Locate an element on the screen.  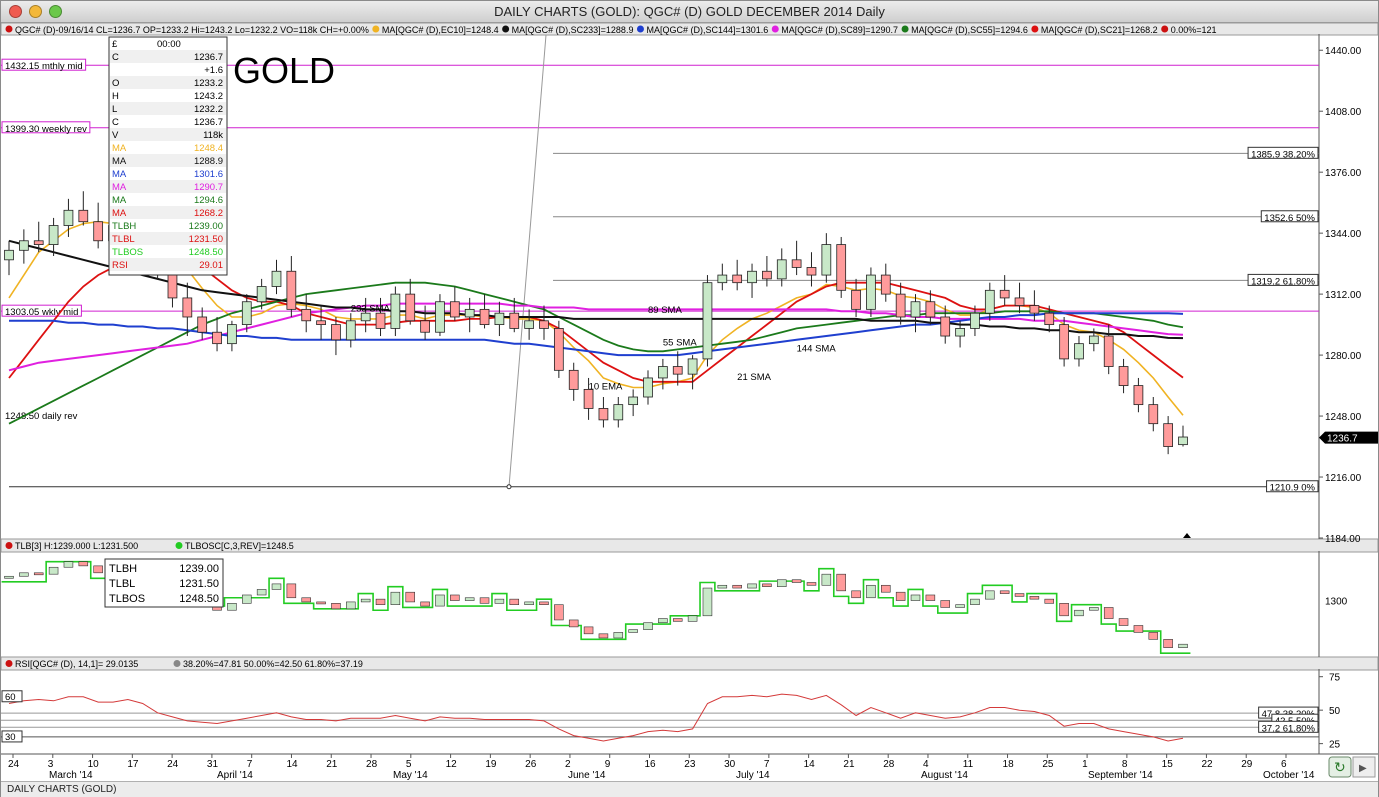
ma-label-4: 144 SMA is located at coordinates (817, 348).